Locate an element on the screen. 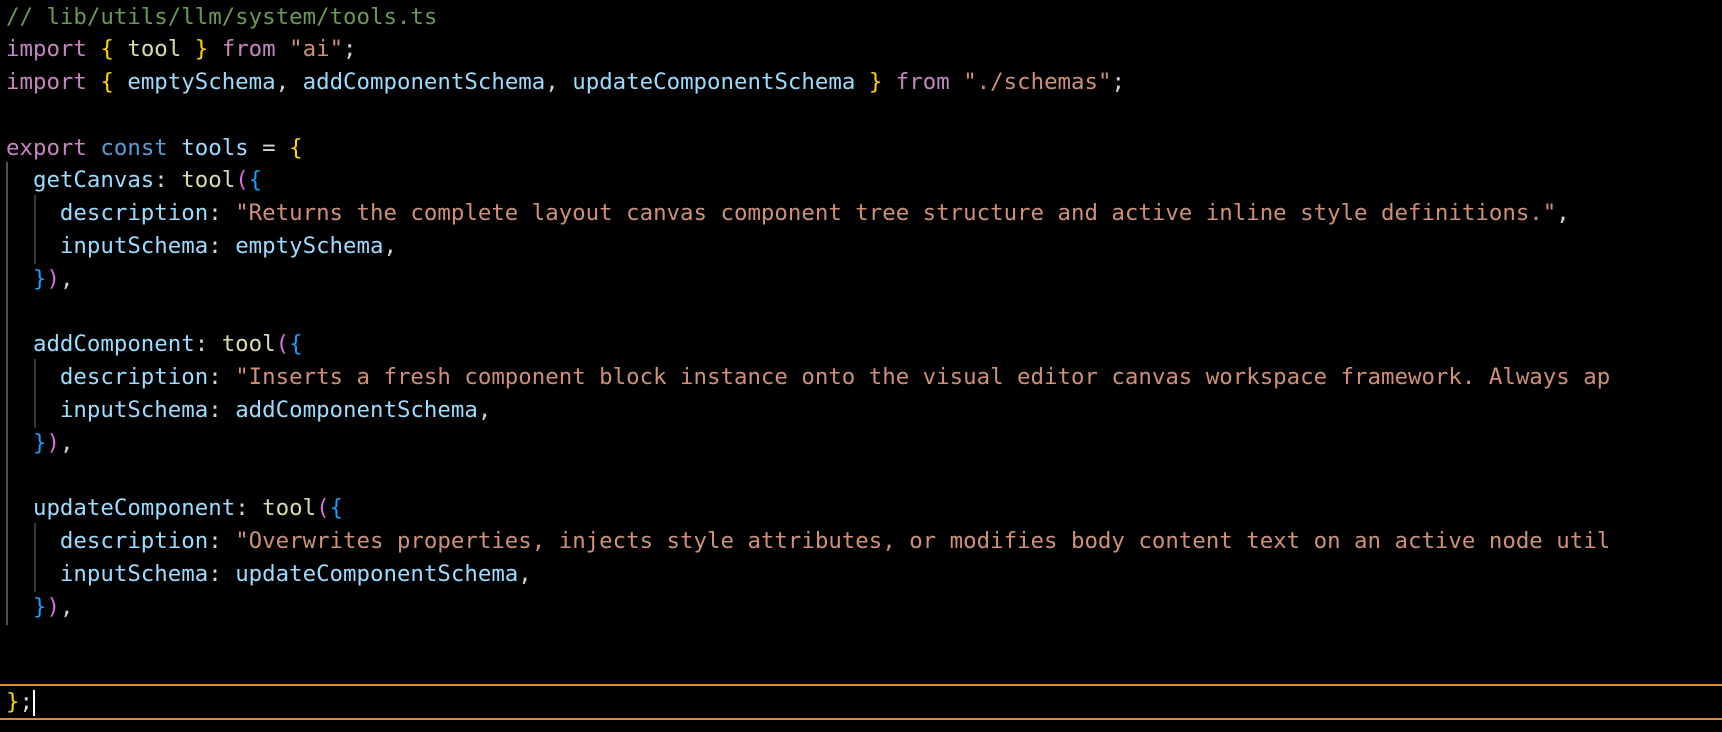  module-source: "./schemas" is located at coordinates (1037, 82).